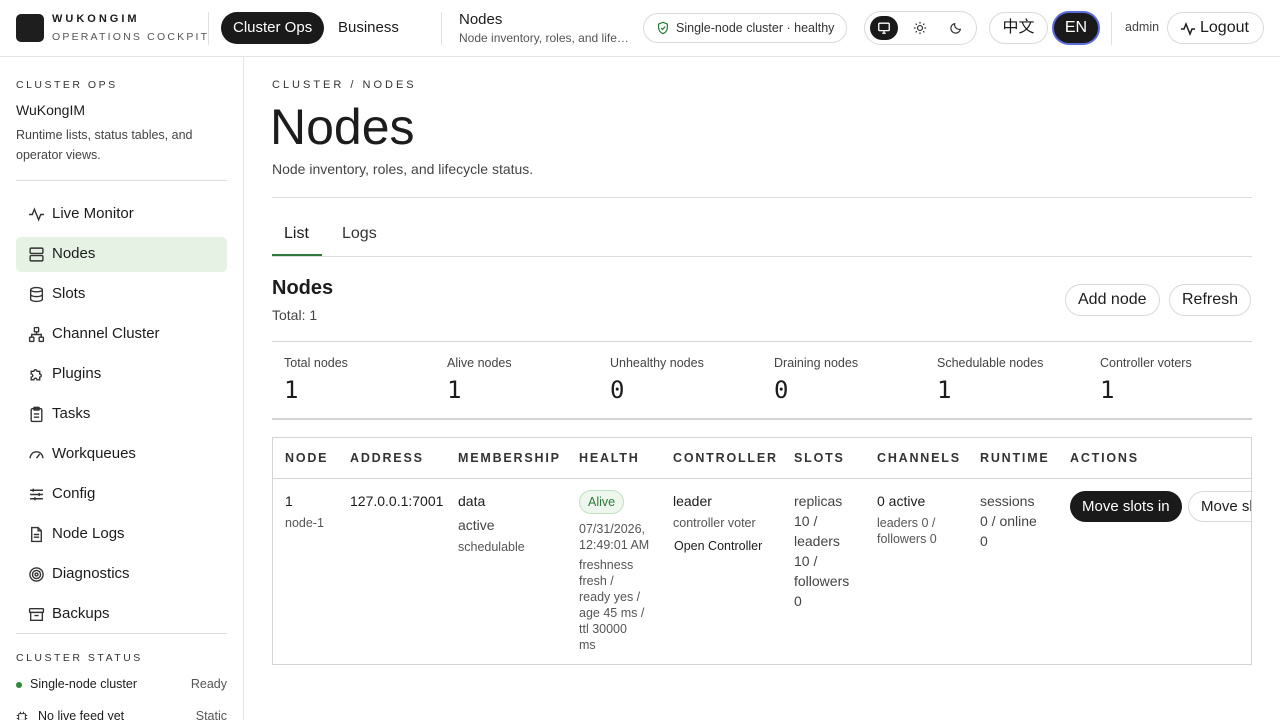 This screenshot has width=1280, height=720. Describe the element at coordinates (359, 234) in the screenshot. I see `tab-logs: Logs` at that location.